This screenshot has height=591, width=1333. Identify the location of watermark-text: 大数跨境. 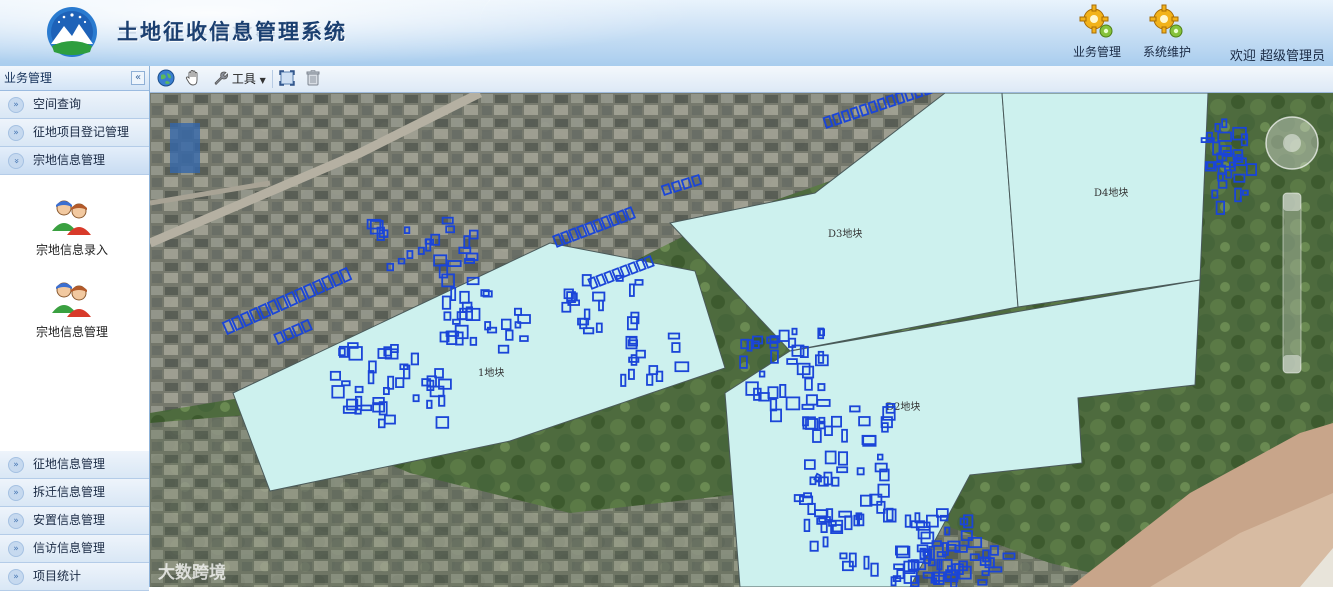
(192, 573).